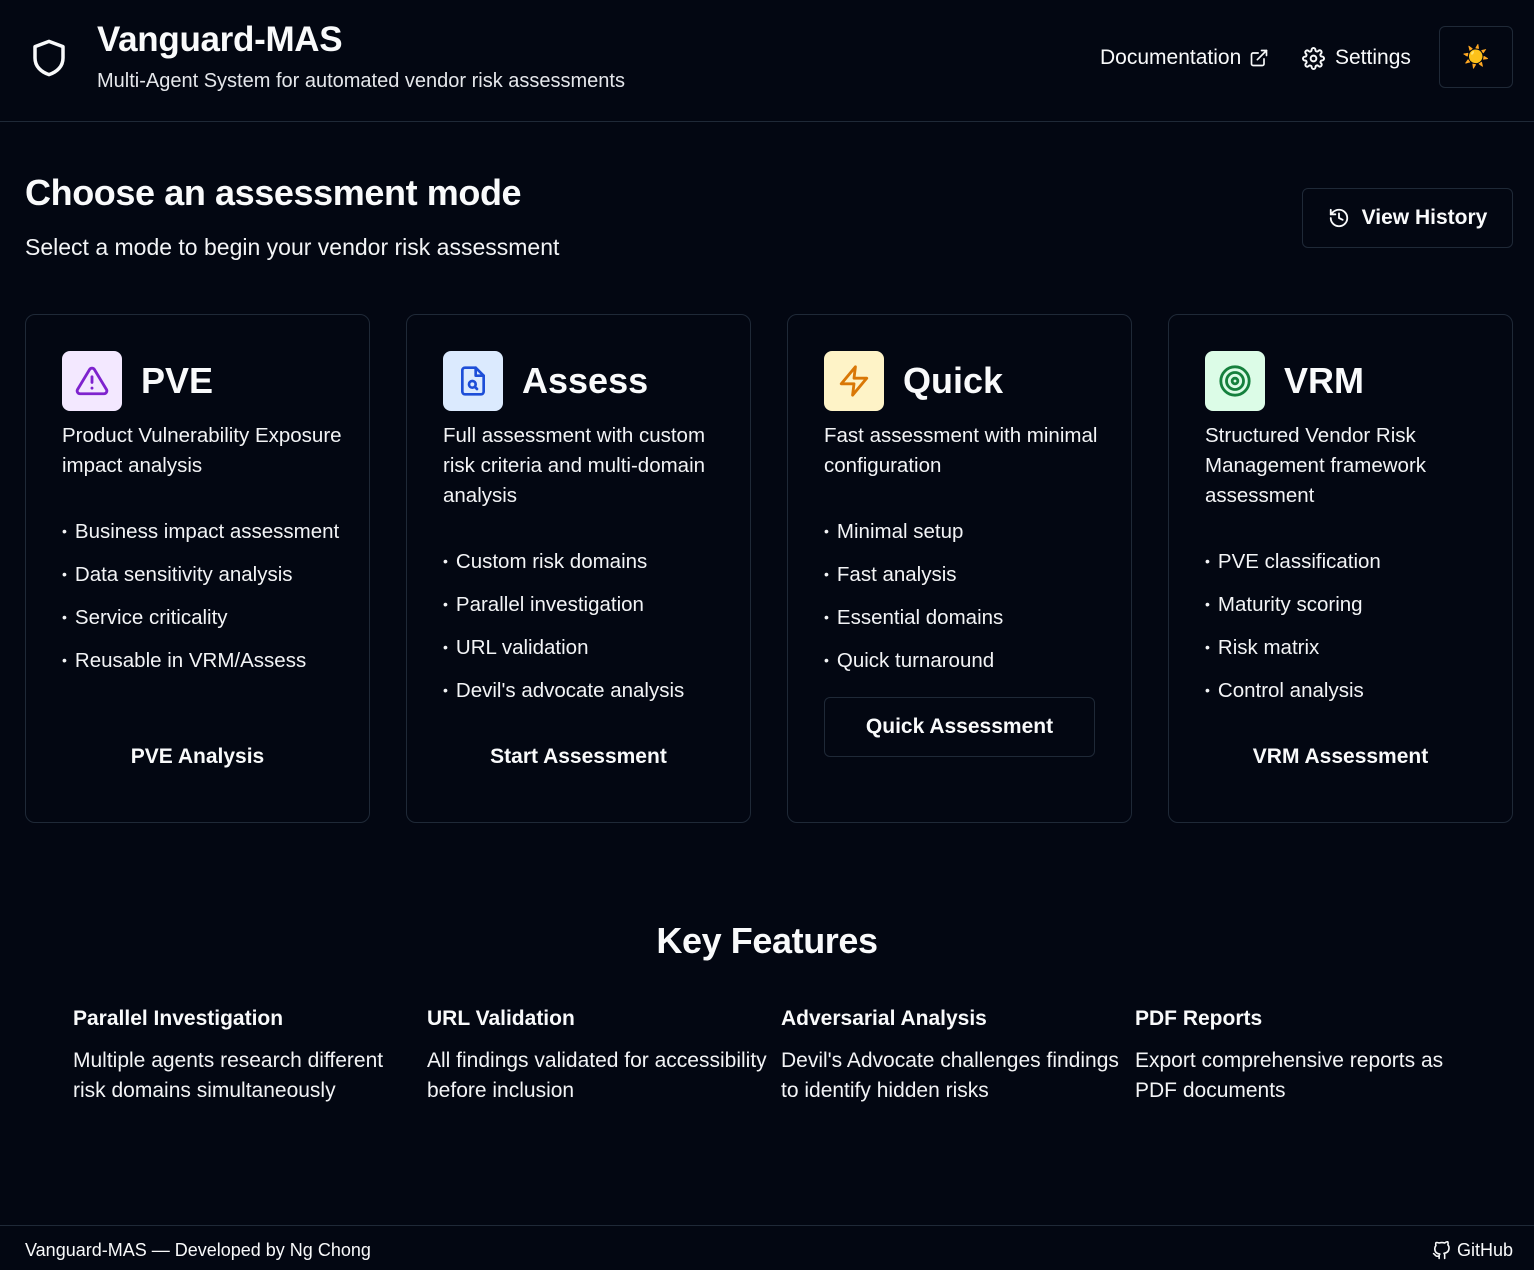 The width and height of the screenshot is (1534, 1270). I want to click on target-icon, so click(1235, 381).